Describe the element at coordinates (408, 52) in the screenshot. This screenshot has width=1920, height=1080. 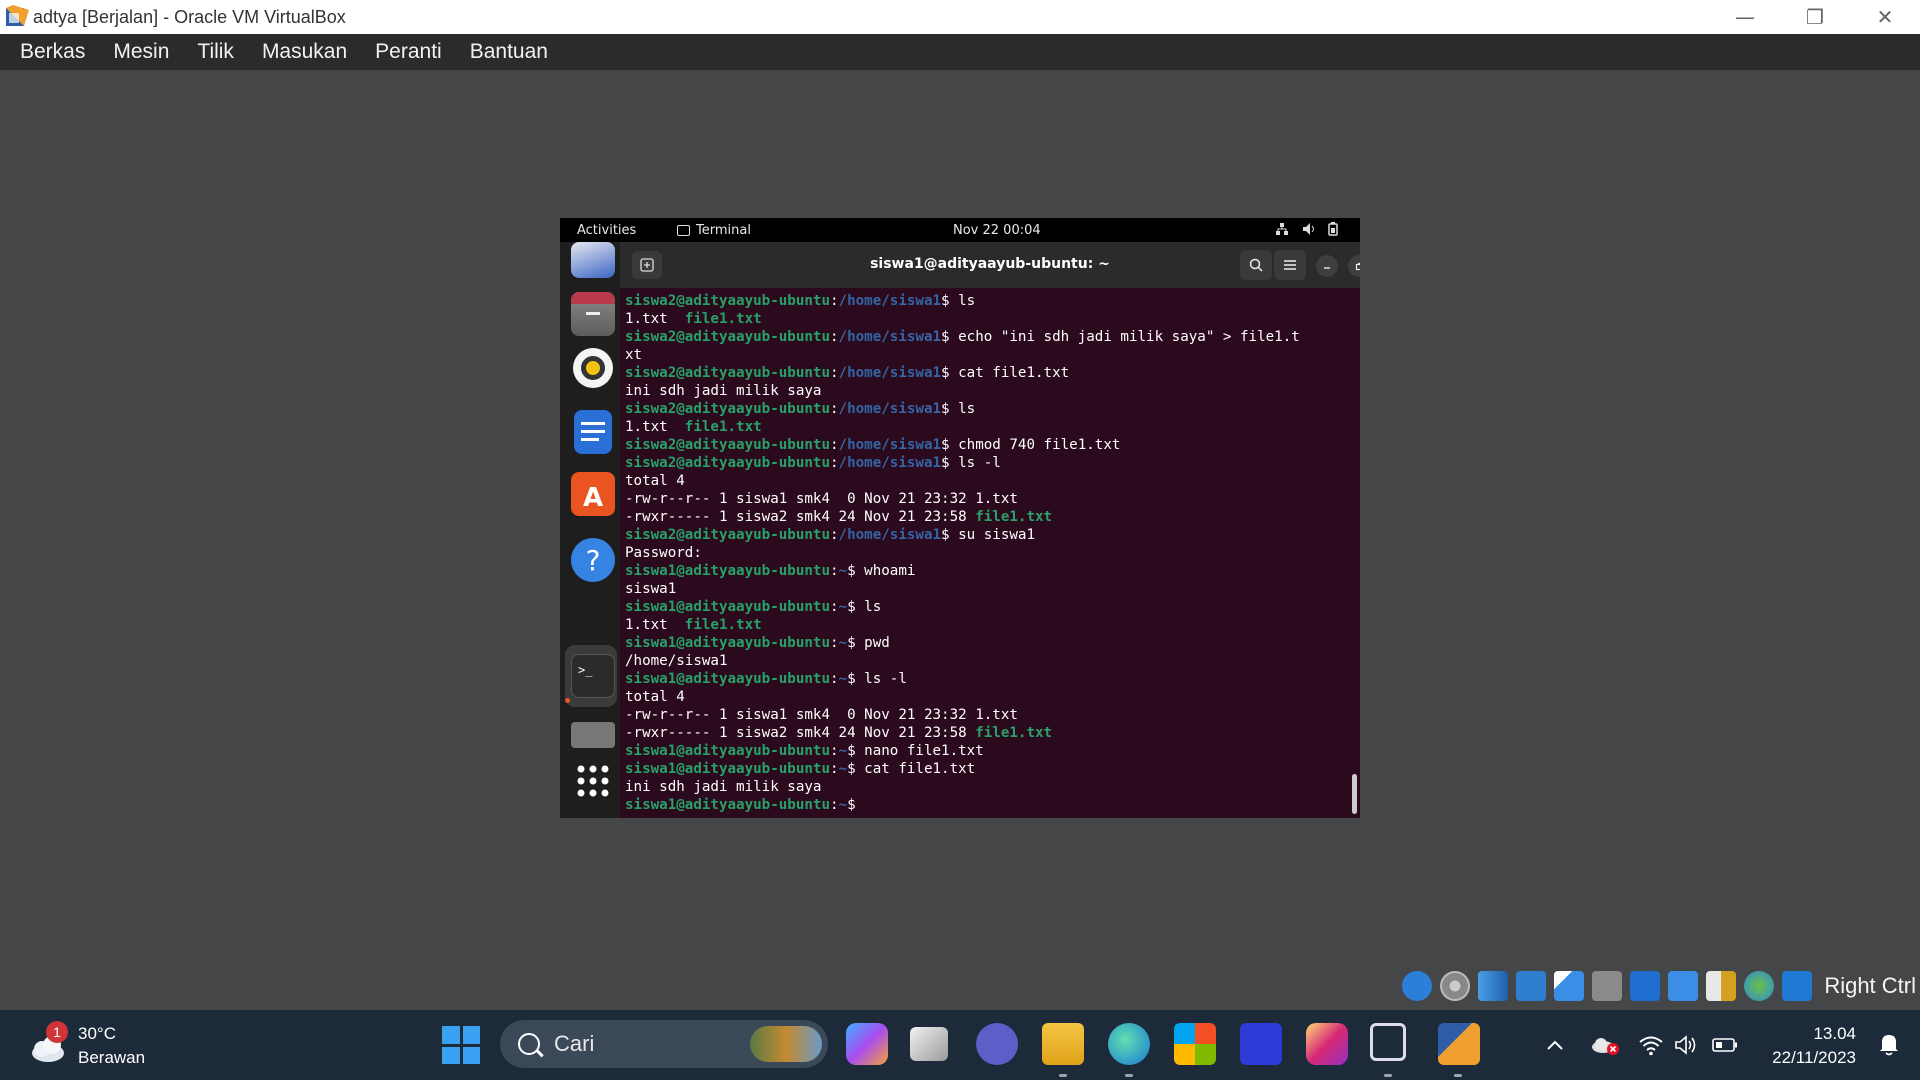
I see `menu-peranti: Peranti` at that location.